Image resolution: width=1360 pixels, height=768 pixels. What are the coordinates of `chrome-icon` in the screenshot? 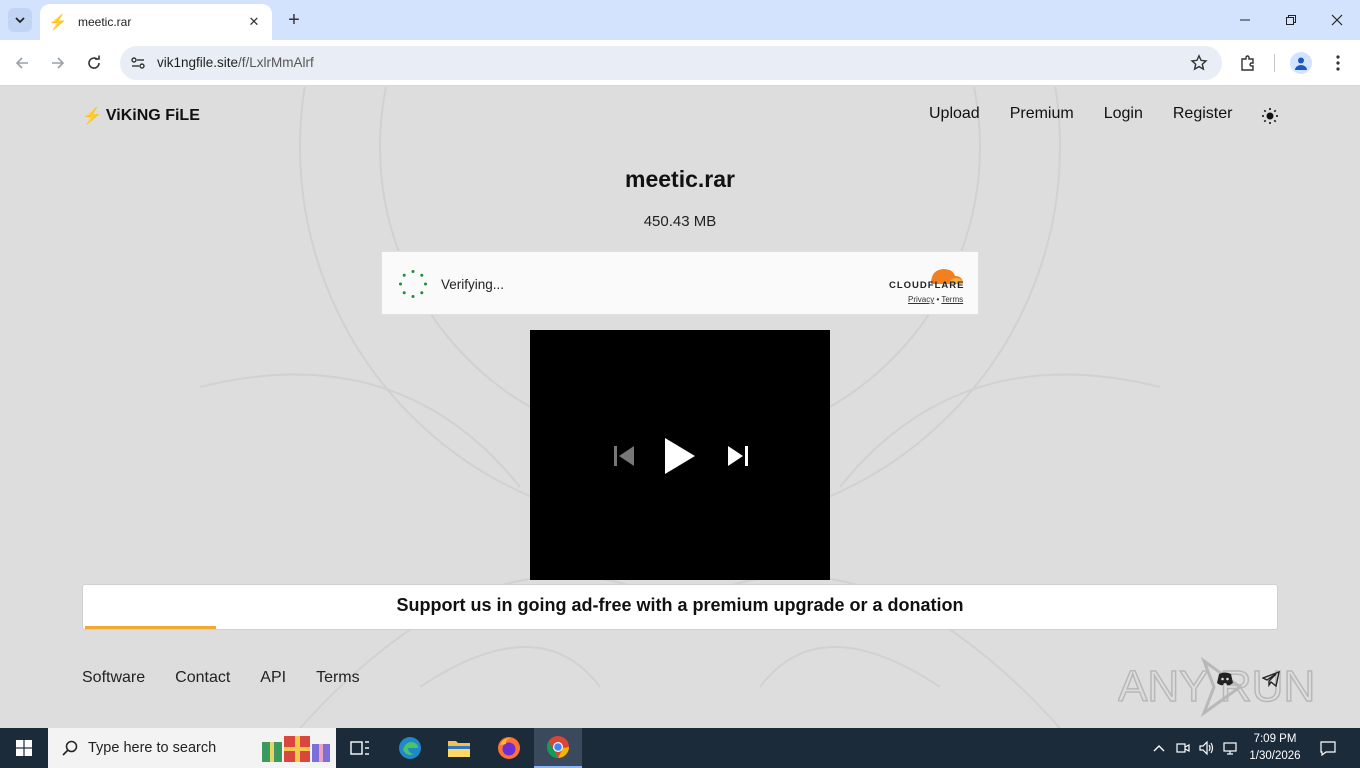 It's located at (558, 747).